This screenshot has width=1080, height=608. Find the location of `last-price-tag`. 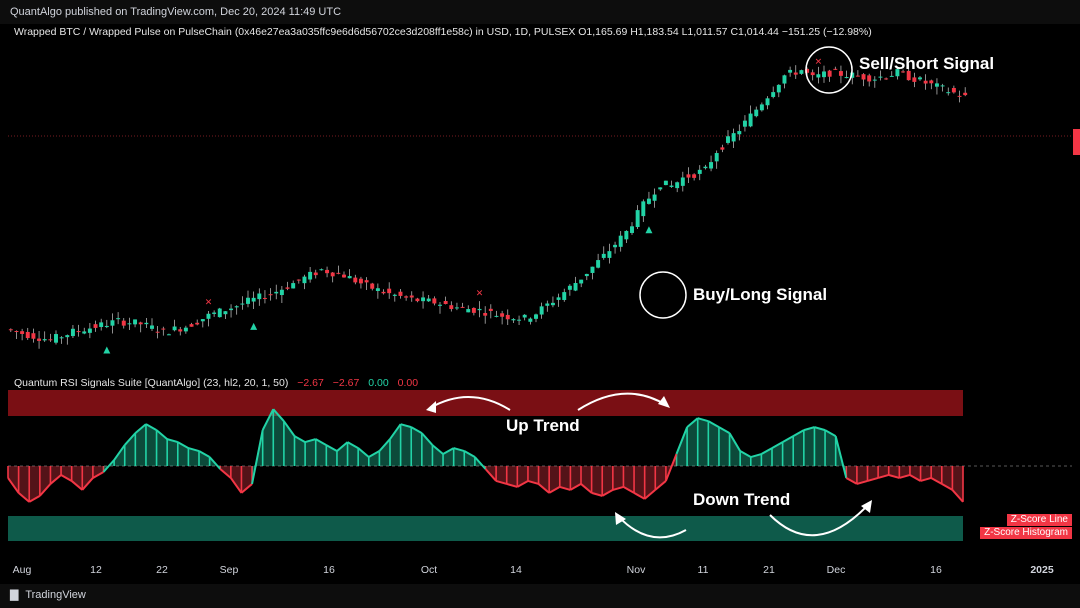

last-price-tag is located at coordinates (1076, 142).